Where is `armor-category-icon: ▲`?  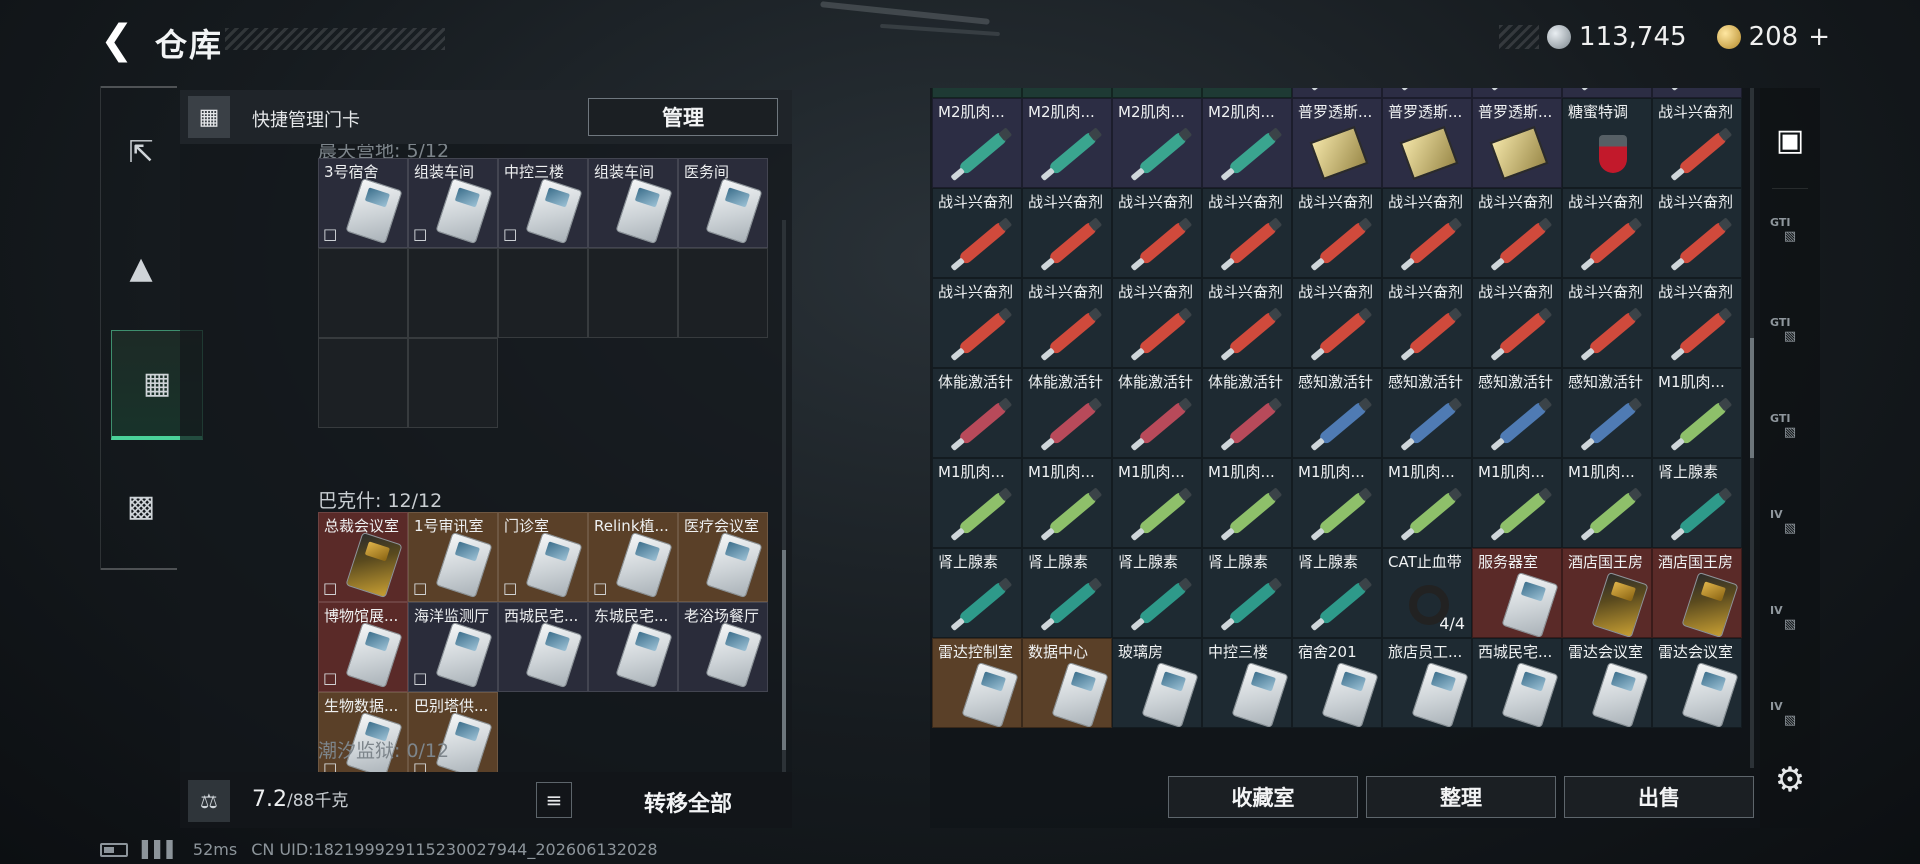 armor-category-icon: ▲ is located at coordinates (141, 268).